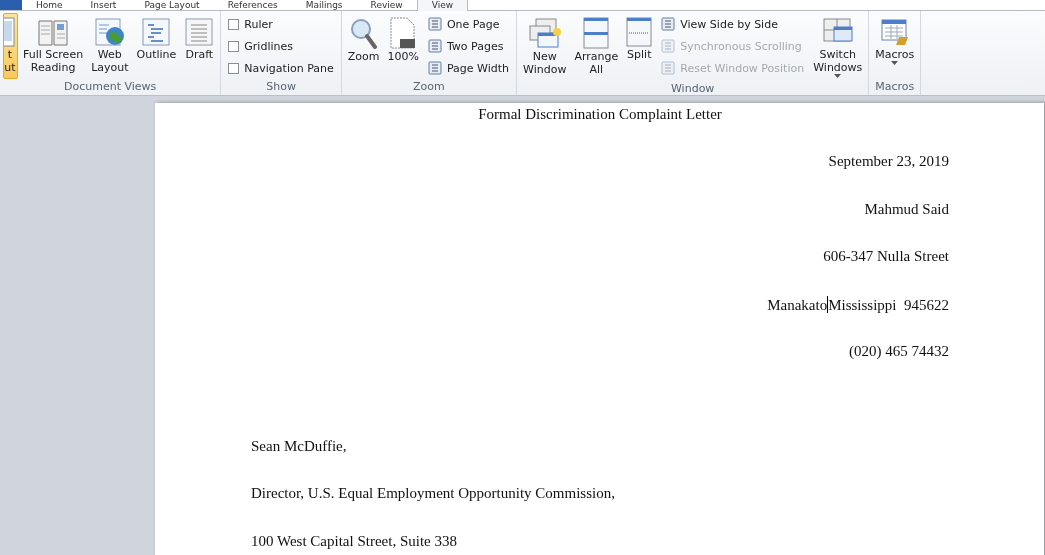 Image resolution: width=1045 pixels, height=555 pixels. What do you see at coordinates (828, 304) in the screenshot?
I see `text-cursor` at bounding box center [828, 304].